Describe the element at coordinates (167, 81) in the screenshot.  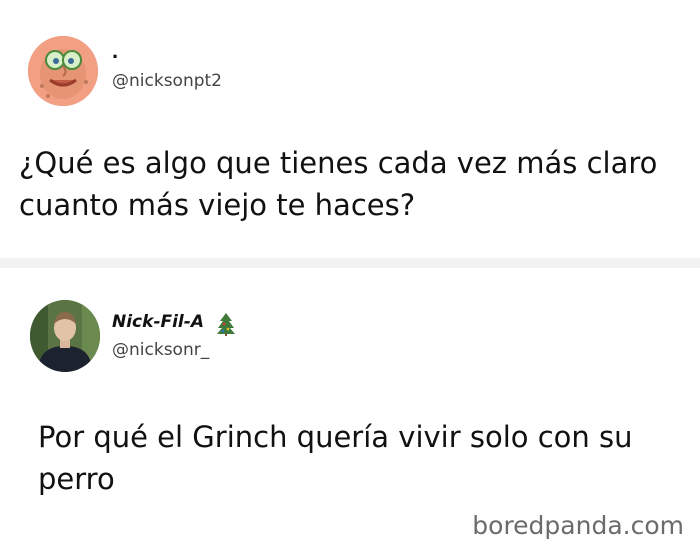
I see `user-handle: @nicksonpt2` at that location.